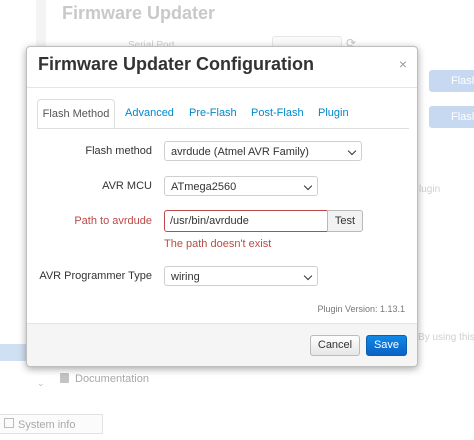  I want to click on modal-header: Firmware Updater Configuration ×, so click(222, 67).